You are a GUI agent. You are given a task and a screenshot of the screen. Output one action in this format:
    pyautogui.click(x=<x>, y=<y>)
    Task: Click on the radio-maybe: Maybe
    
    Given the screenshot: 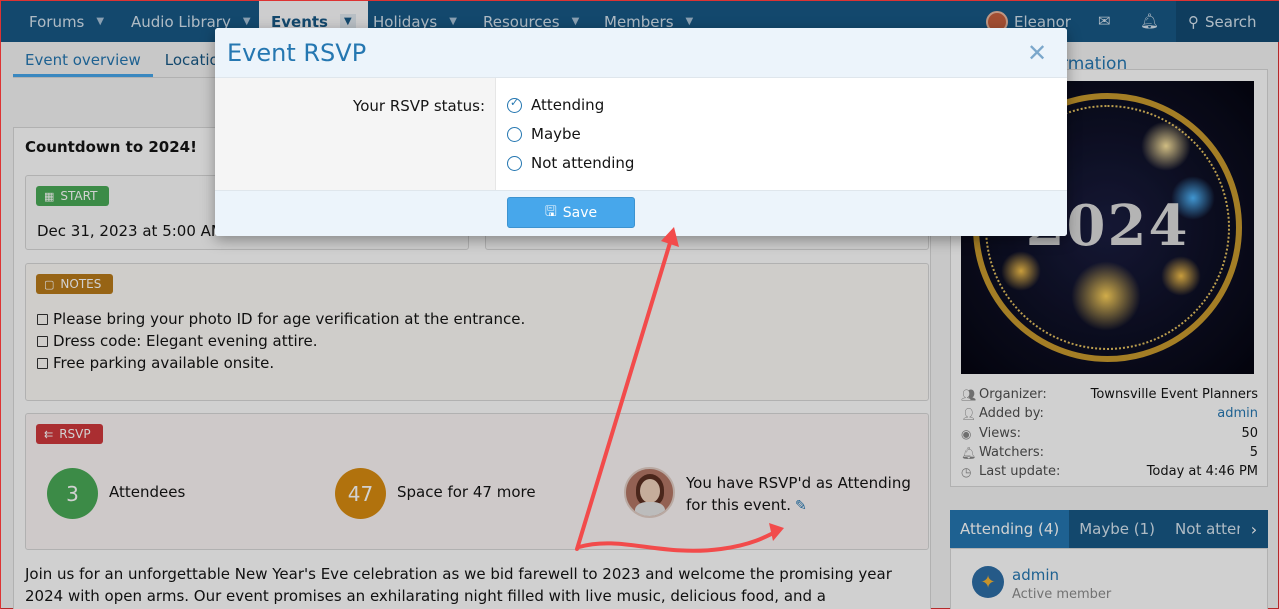 What is the action you would take?
    pyautogui.click(x=544, y=134)
    